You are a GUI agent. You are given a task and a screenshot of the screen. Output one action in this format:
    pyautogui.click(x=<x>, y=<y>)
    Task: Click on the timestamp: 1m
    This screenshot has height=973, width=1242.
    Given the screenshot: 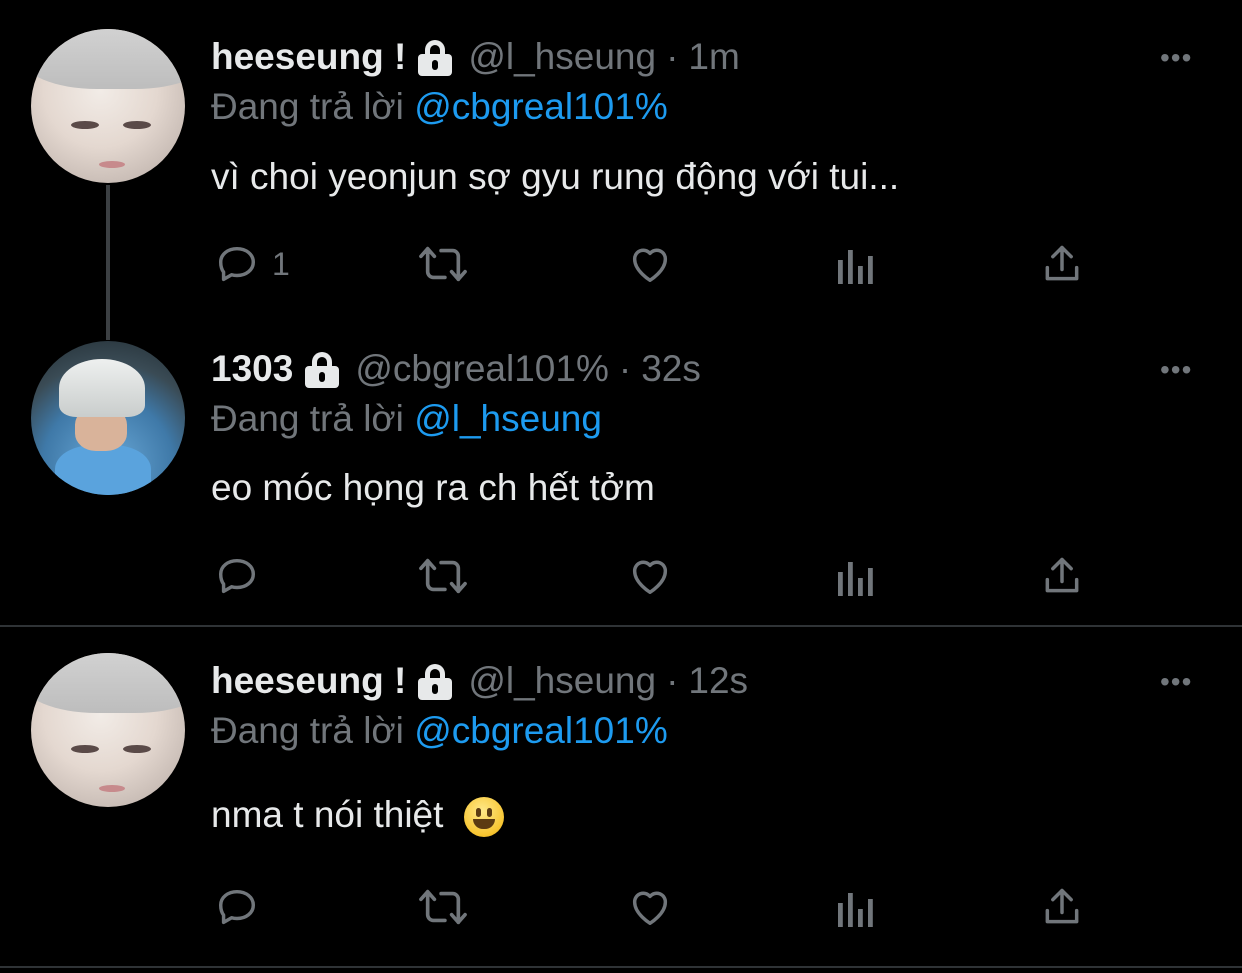 What is the action you would take?
    pyautogui.click(x=713, y=57)
    